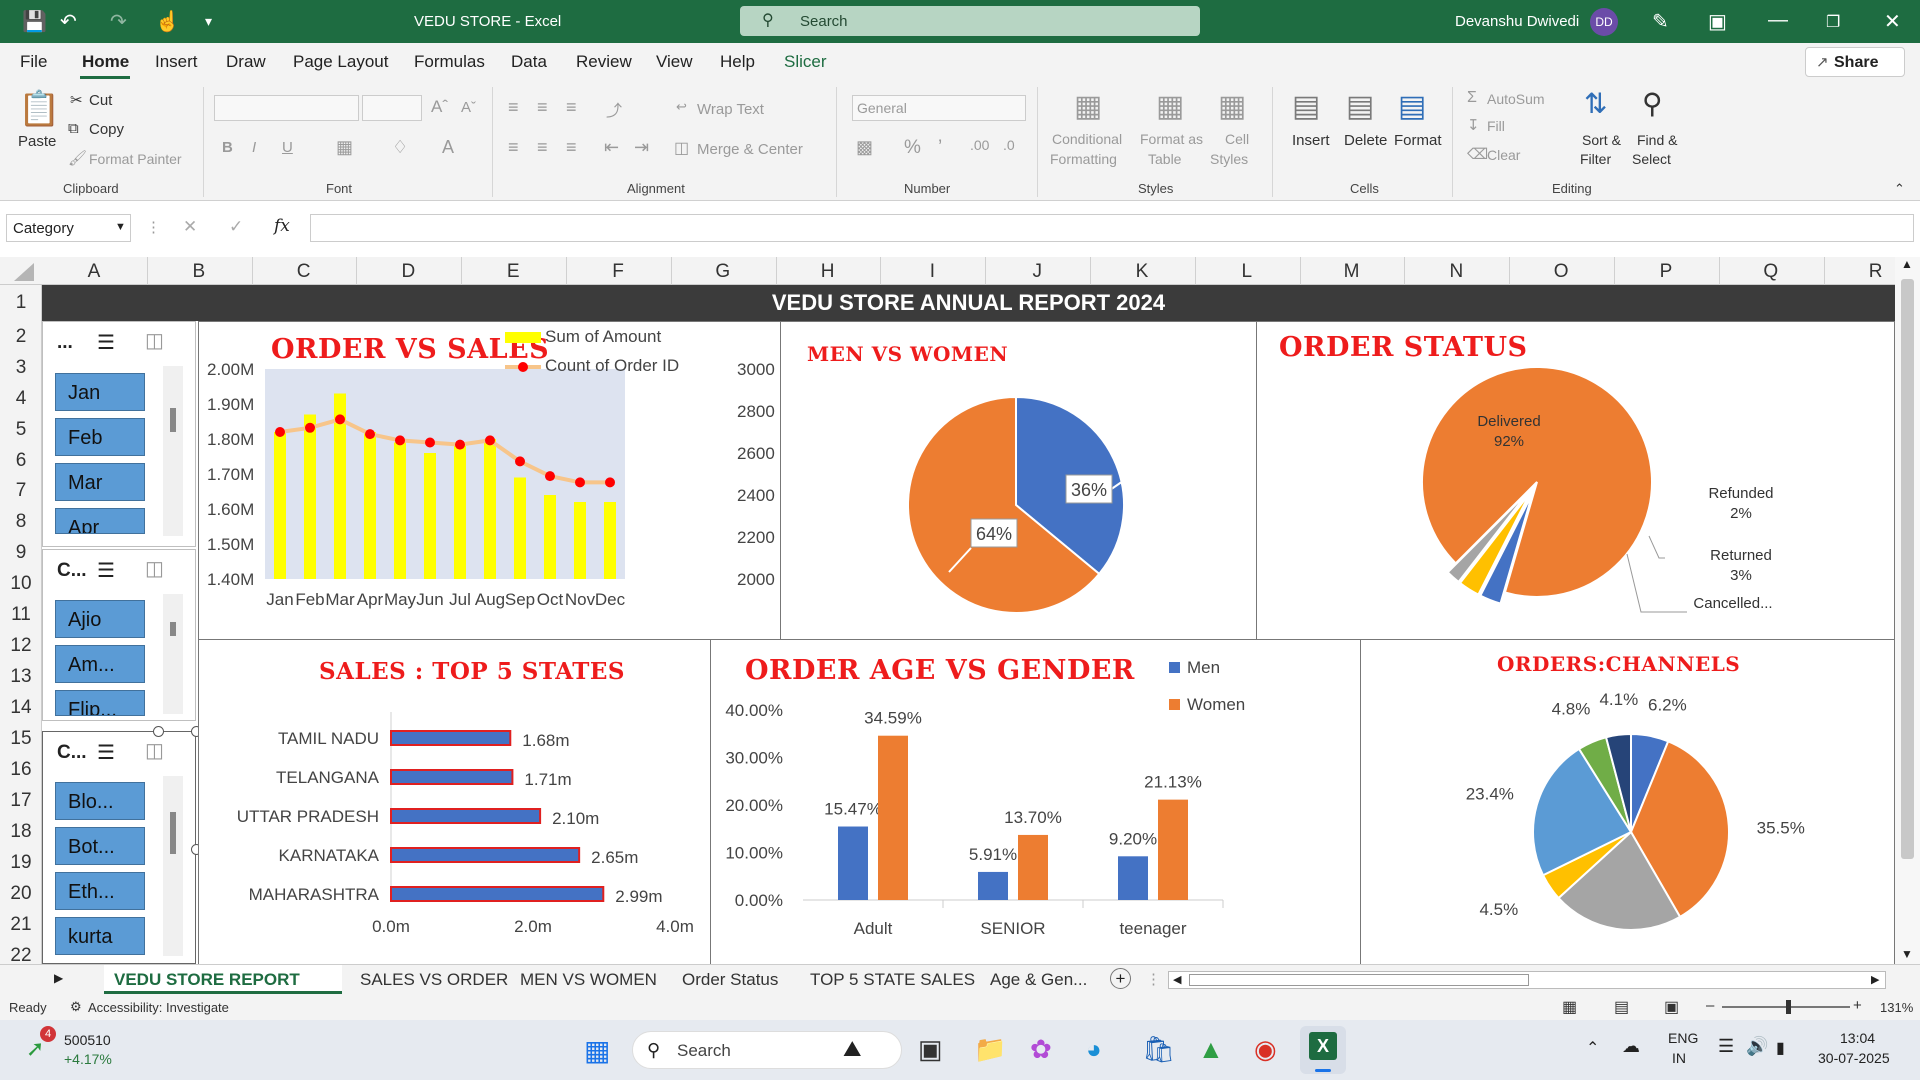  Describe the element at coordinates (990, 1049) in the screenshot. I see `file-explorer-icon: 📁` at that location.